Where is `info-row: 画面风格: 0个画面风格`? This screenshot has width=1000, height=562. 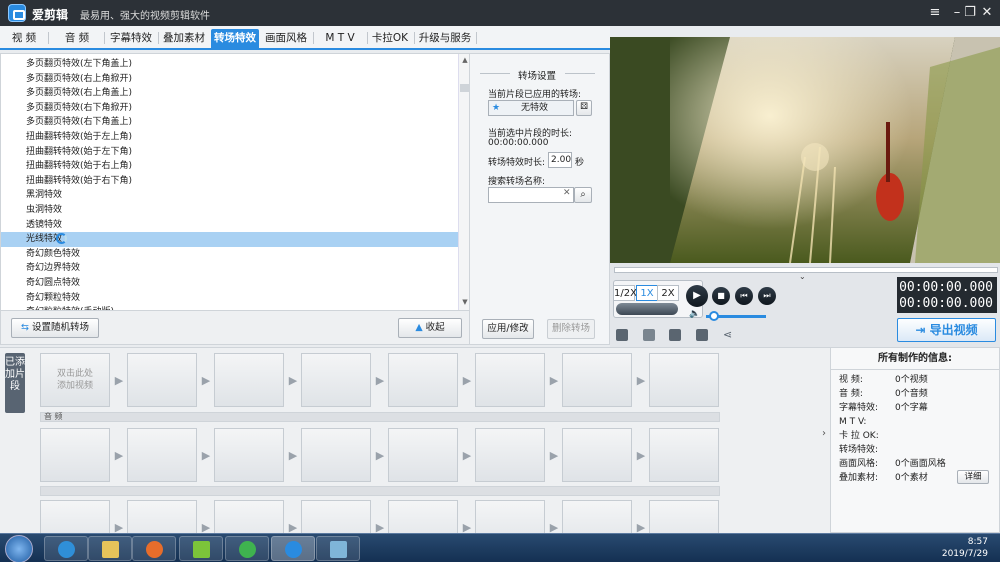 info-row: 画面风格: 0个画面风格 is located at coordinates (892, 464).